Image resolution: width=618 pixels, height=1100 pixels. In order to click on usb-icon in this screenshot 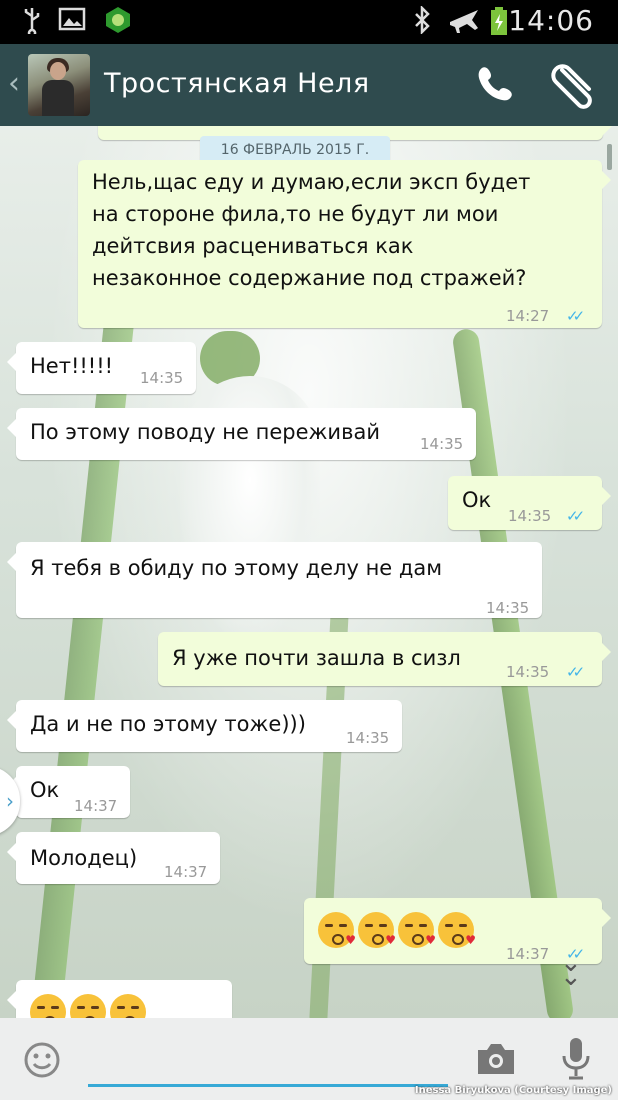, I will do `click(32, 23)`.